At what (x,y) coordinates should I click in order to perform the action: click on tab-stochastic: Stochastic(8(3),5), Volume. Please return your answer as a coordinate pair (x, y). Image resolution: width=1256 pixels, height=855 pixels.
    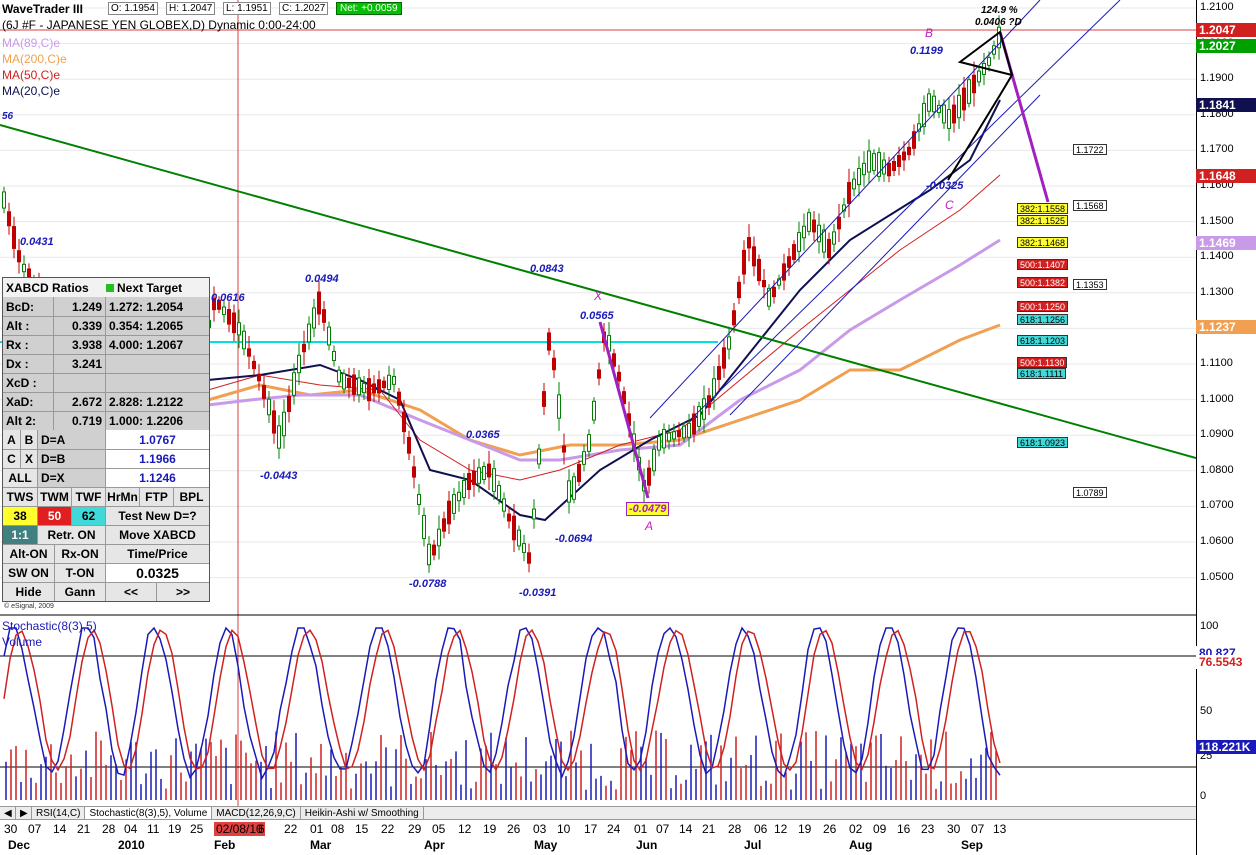
    Looking at the image, I should click on (149, 813).